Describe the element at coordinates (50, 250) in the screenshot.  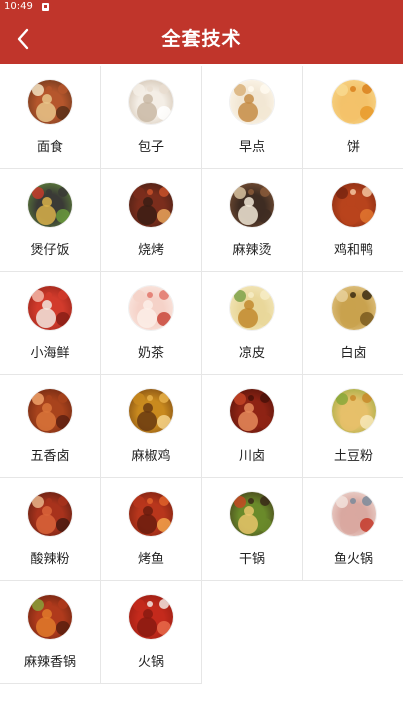
I see `category-label: 煲仔饭` at that location.